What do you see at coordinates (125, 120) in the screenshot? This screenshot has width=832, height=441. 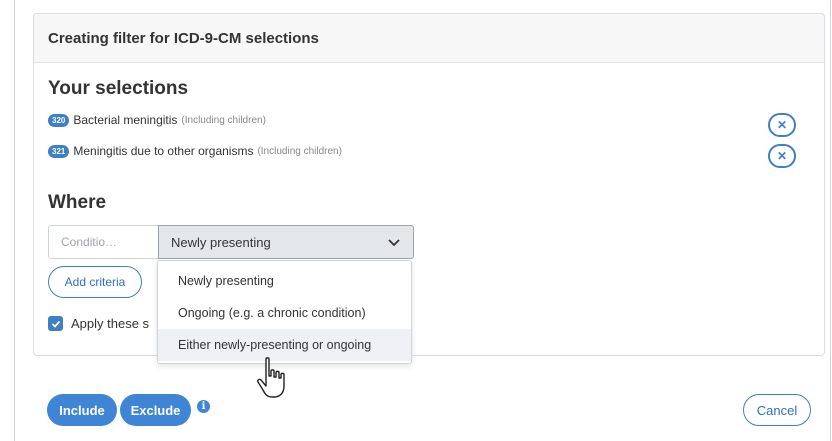 I see `selection-label: Bacterial meningitis` at bounding box center [125, 120].